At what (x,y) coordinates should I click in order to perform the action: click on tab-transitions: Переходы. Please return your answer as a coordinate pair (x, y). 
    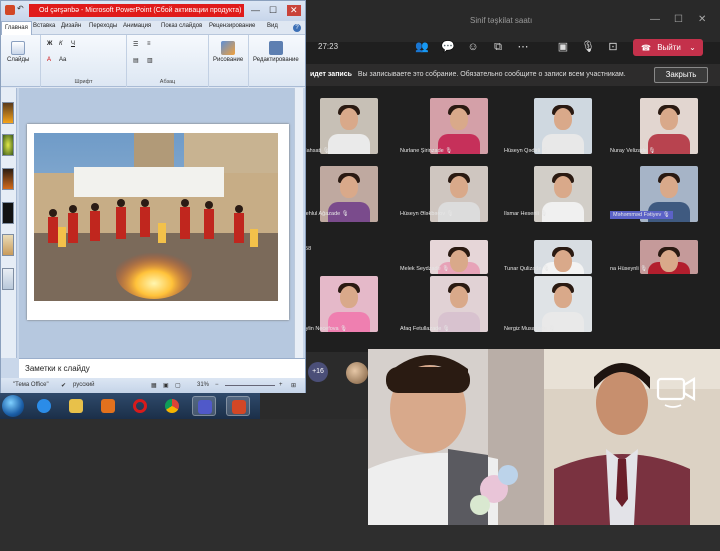
    Looking at the image, I should click on (103, 26).